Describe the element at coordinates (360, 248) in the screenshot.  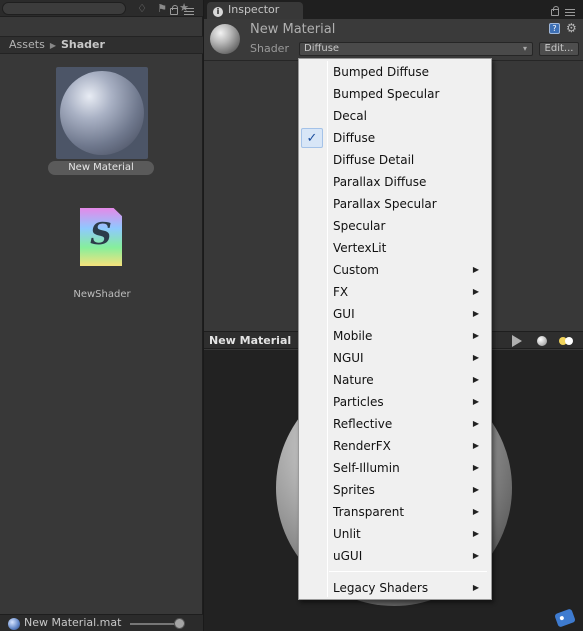
I see `menu-item-label: VertexLit` at that location.